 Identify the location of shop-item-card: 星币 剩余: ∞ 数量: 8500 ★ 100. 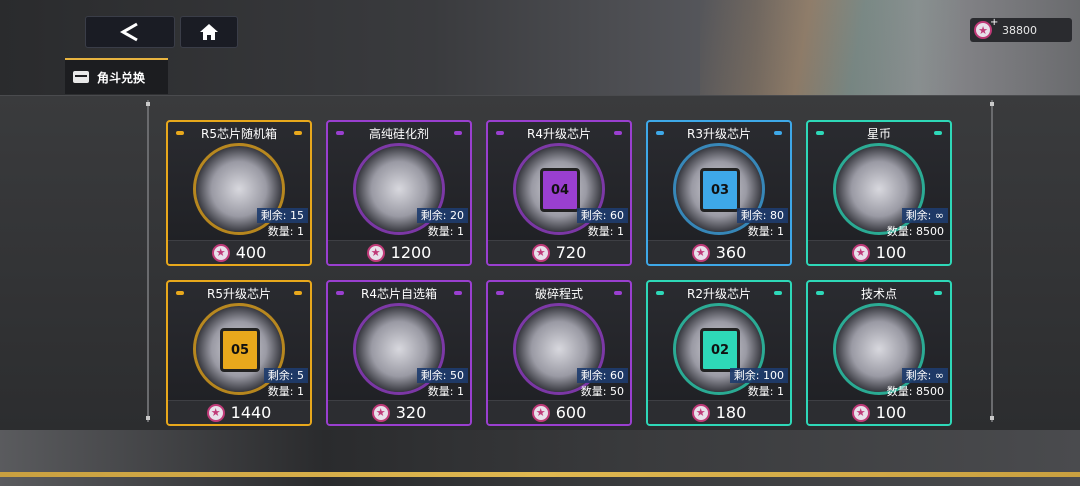
(879, 193).